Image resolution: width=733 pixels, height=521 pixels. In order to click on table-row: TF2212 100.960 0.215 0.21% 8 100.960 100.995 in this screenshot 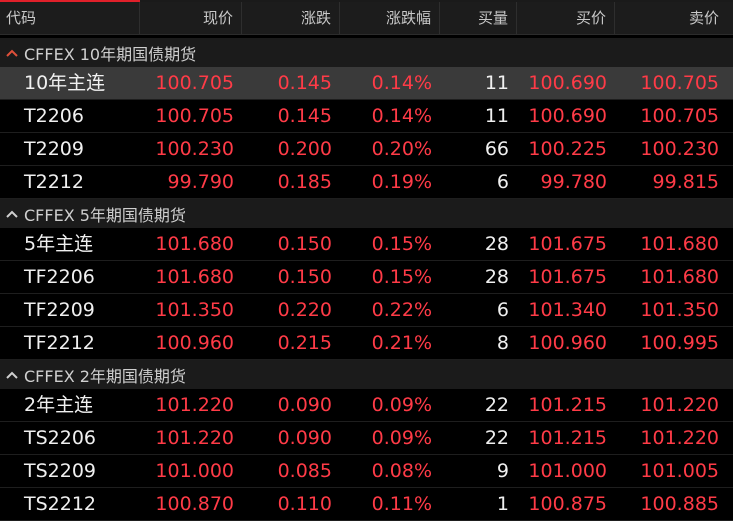, I will do `click(366, 343)`.